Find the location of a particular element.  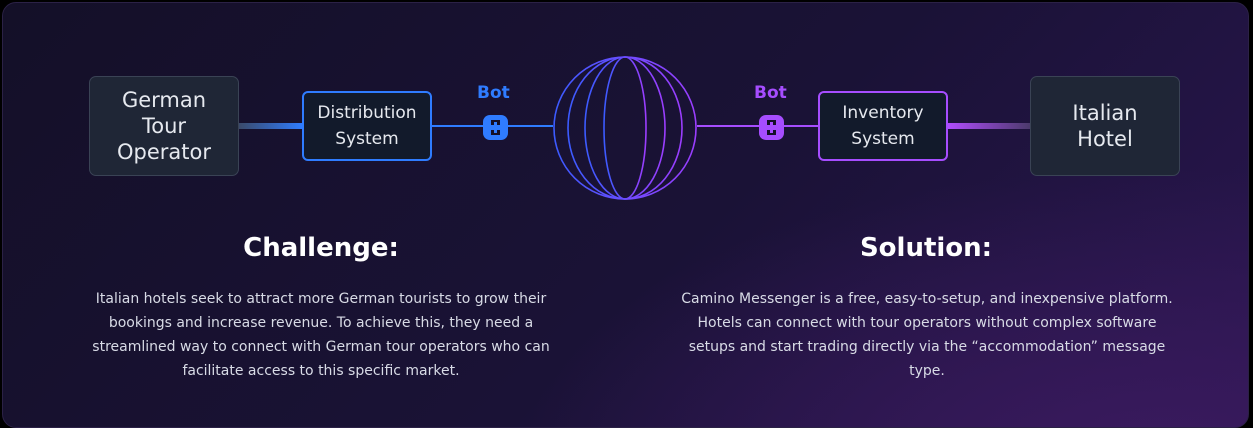

globe-icon is located at coordinates (625, 128).